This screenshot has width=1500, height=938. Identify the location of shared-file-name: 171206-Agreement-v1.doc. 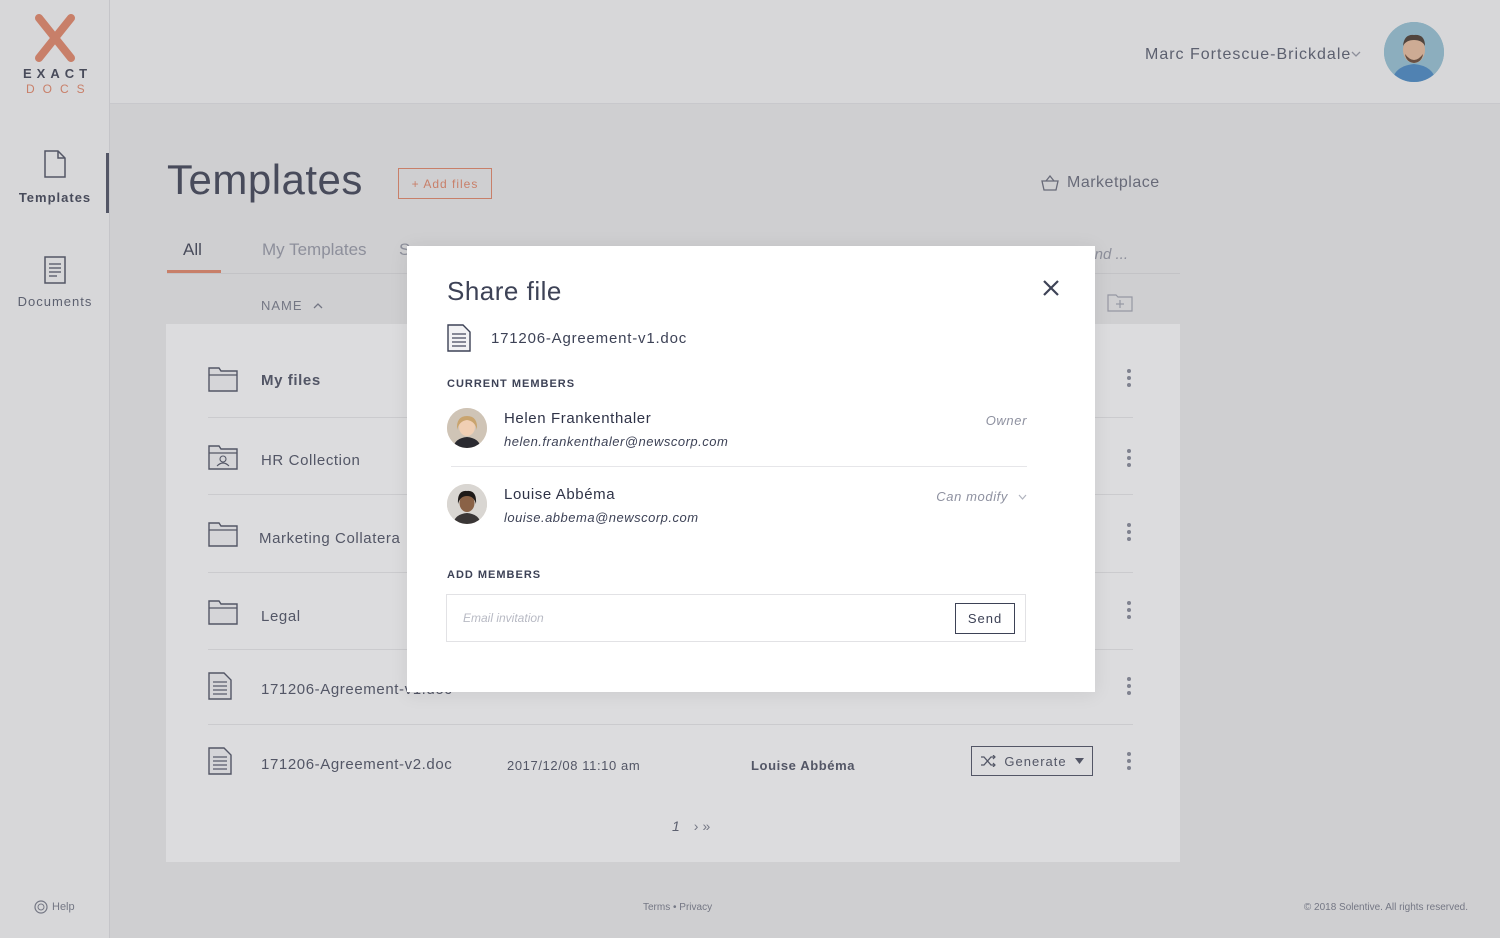
(589, 338).